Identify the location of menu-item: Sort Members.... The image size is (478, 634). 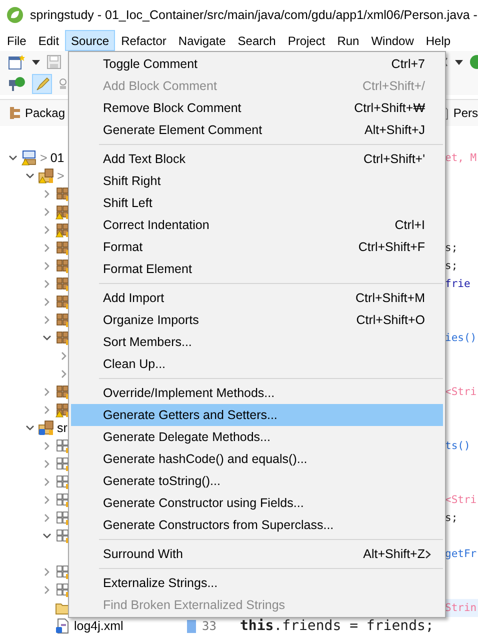
(257, 342).